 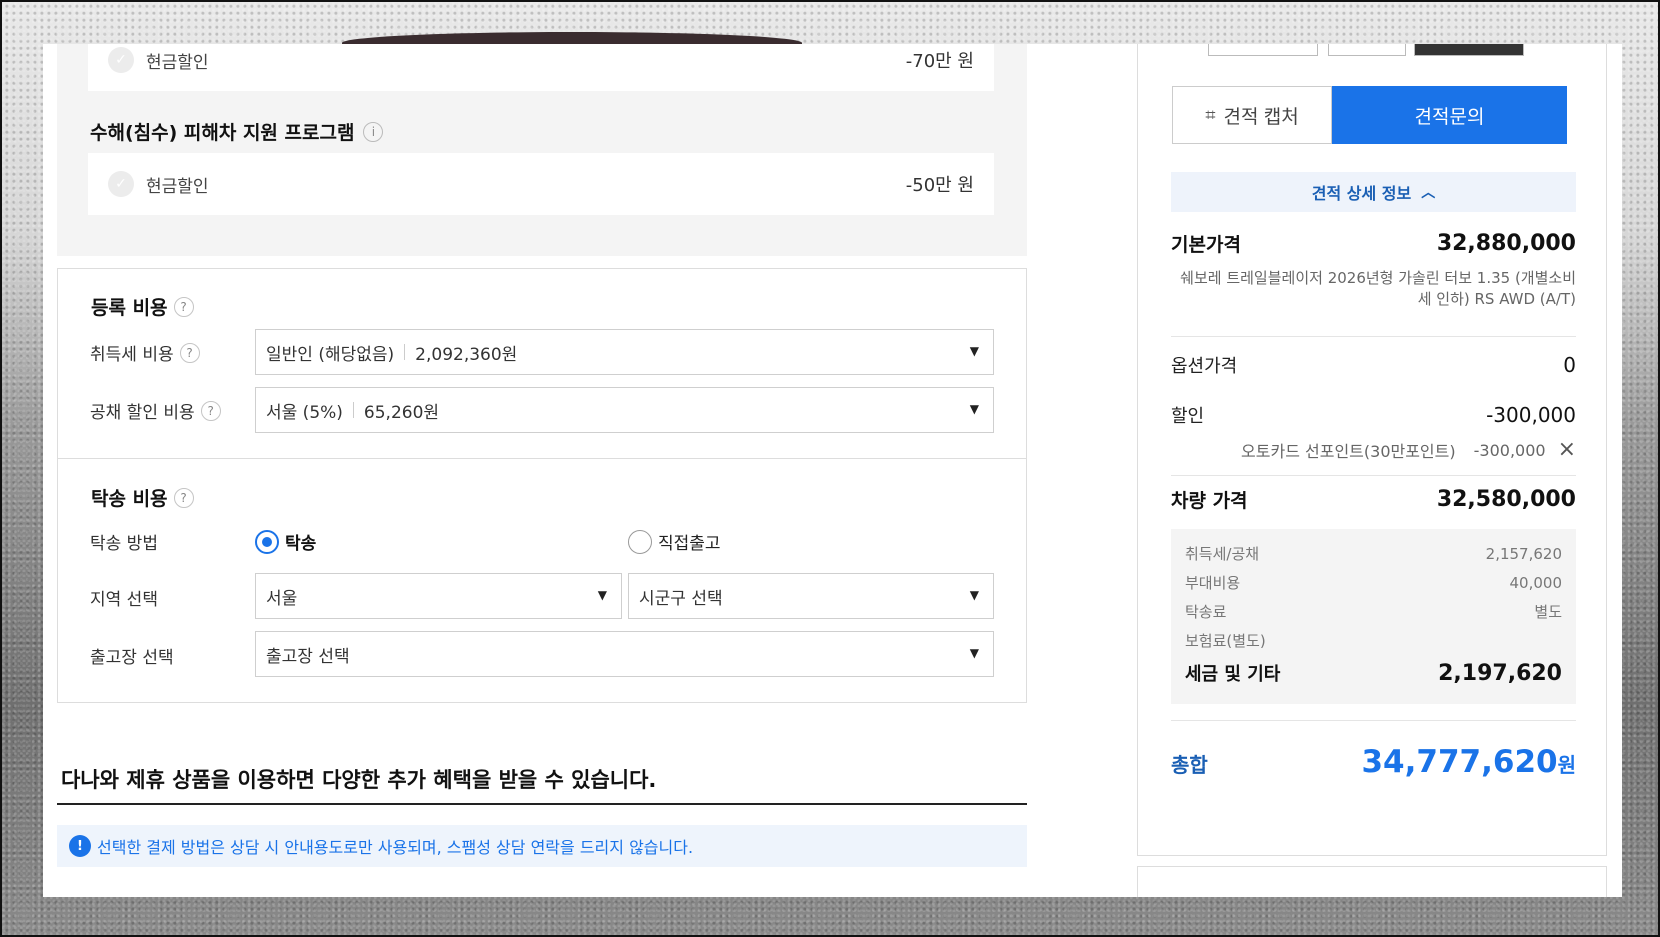 What do you see at coordinates (155, 410) in the screenshot?
I see `bond-label: 공채 할인 비용 ?` at bounding box center [155, 410].